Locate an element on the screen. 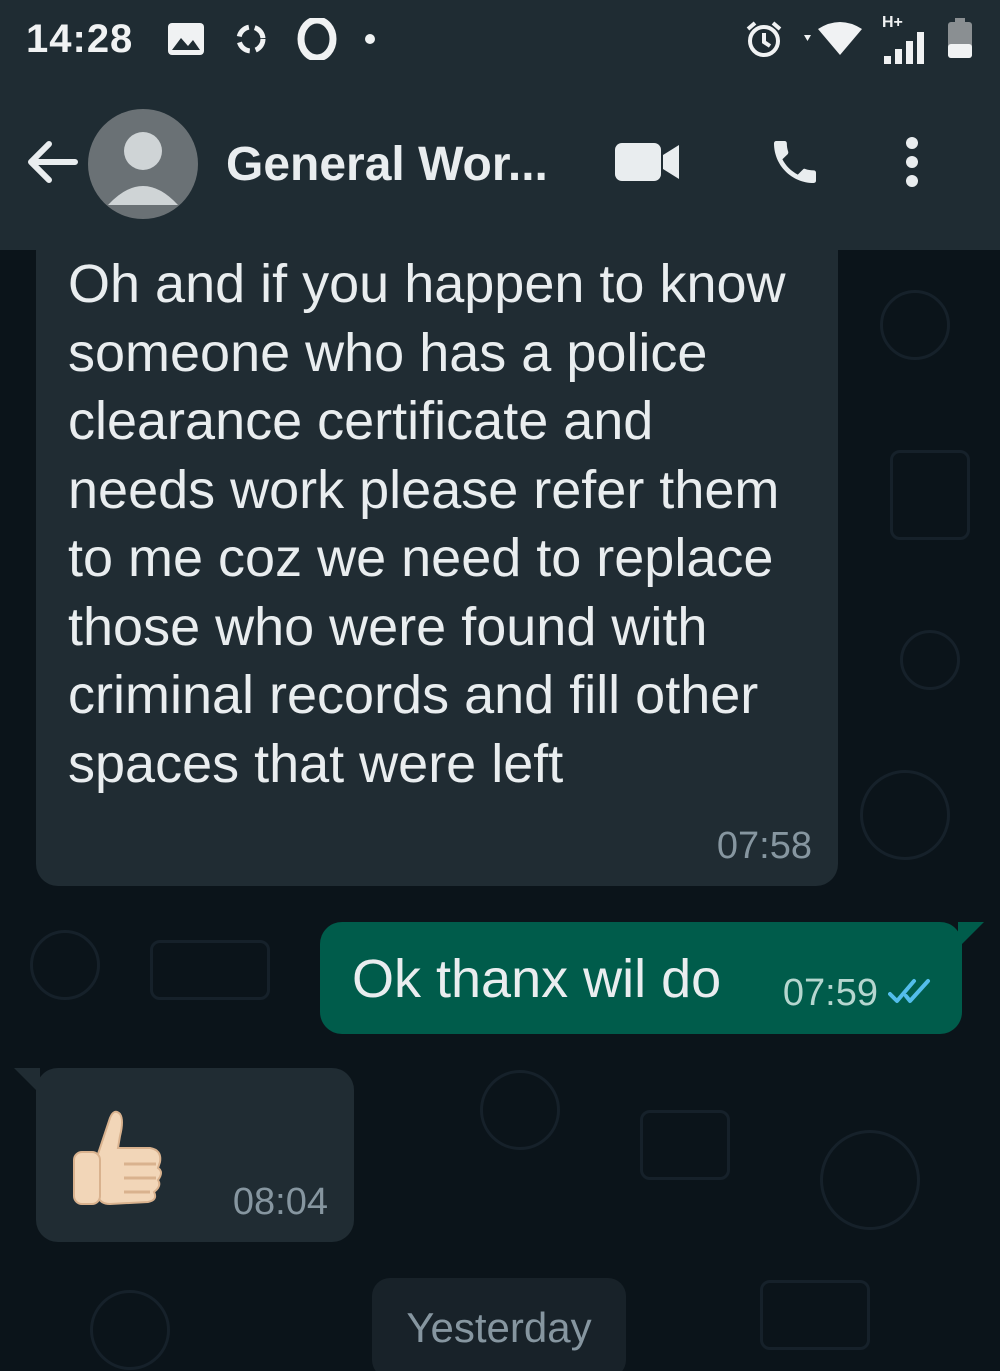 Image resolution: width=1000 pixels, height=1371 pixels. date-separator: Yesterday is located at coordinates (499, 1324).